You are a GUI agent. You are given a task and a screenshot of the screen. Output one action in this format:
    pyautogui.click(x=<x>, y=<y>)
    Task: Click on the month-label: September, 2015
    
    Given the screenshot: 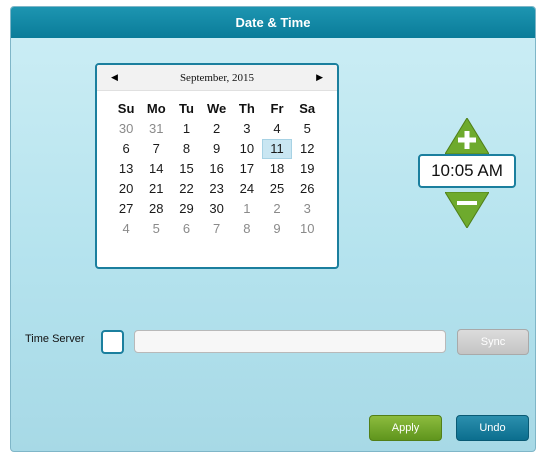 What is the action you would take?
    pyautogui.click(x=217, y=77)
    